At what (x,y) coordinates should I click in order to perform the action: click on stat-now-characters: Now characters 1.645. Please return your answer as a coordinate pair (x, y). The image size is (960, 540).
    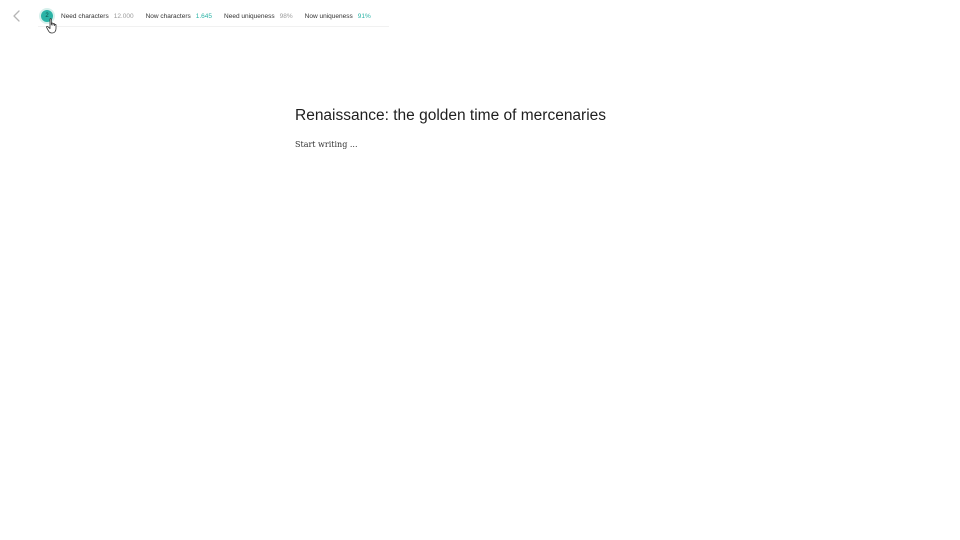
    Looking at the image, I should click on (179, 16).